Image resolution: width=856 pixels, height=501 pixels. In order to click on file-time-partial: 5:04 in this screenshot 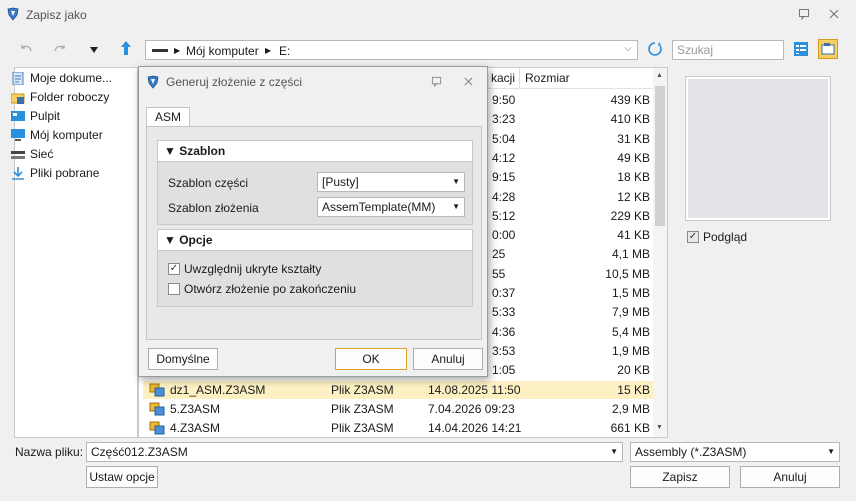, I will do `click(504, 138)`.